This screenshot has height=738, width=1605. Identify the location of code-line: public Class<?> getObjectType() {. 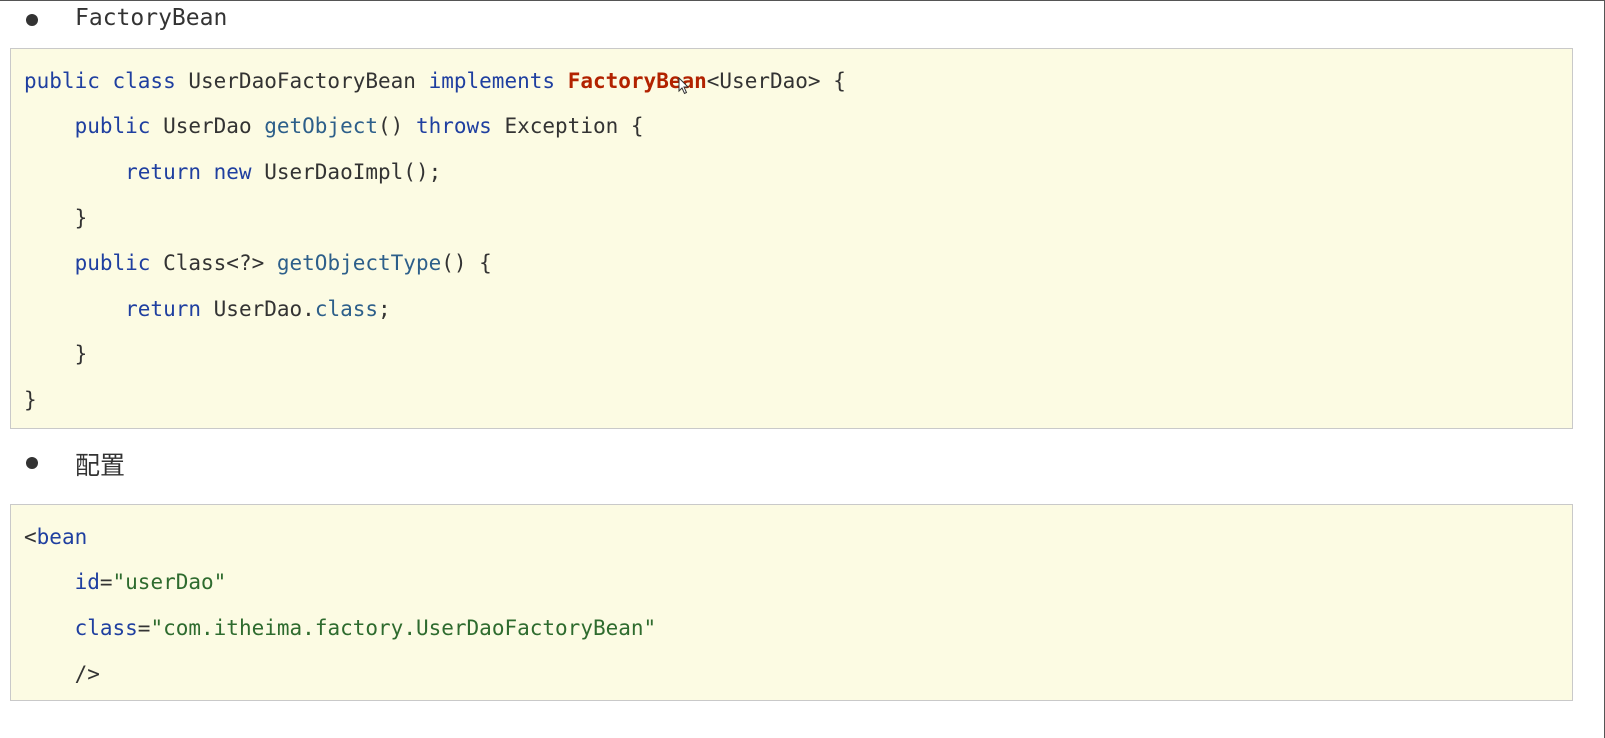
(258, 263).